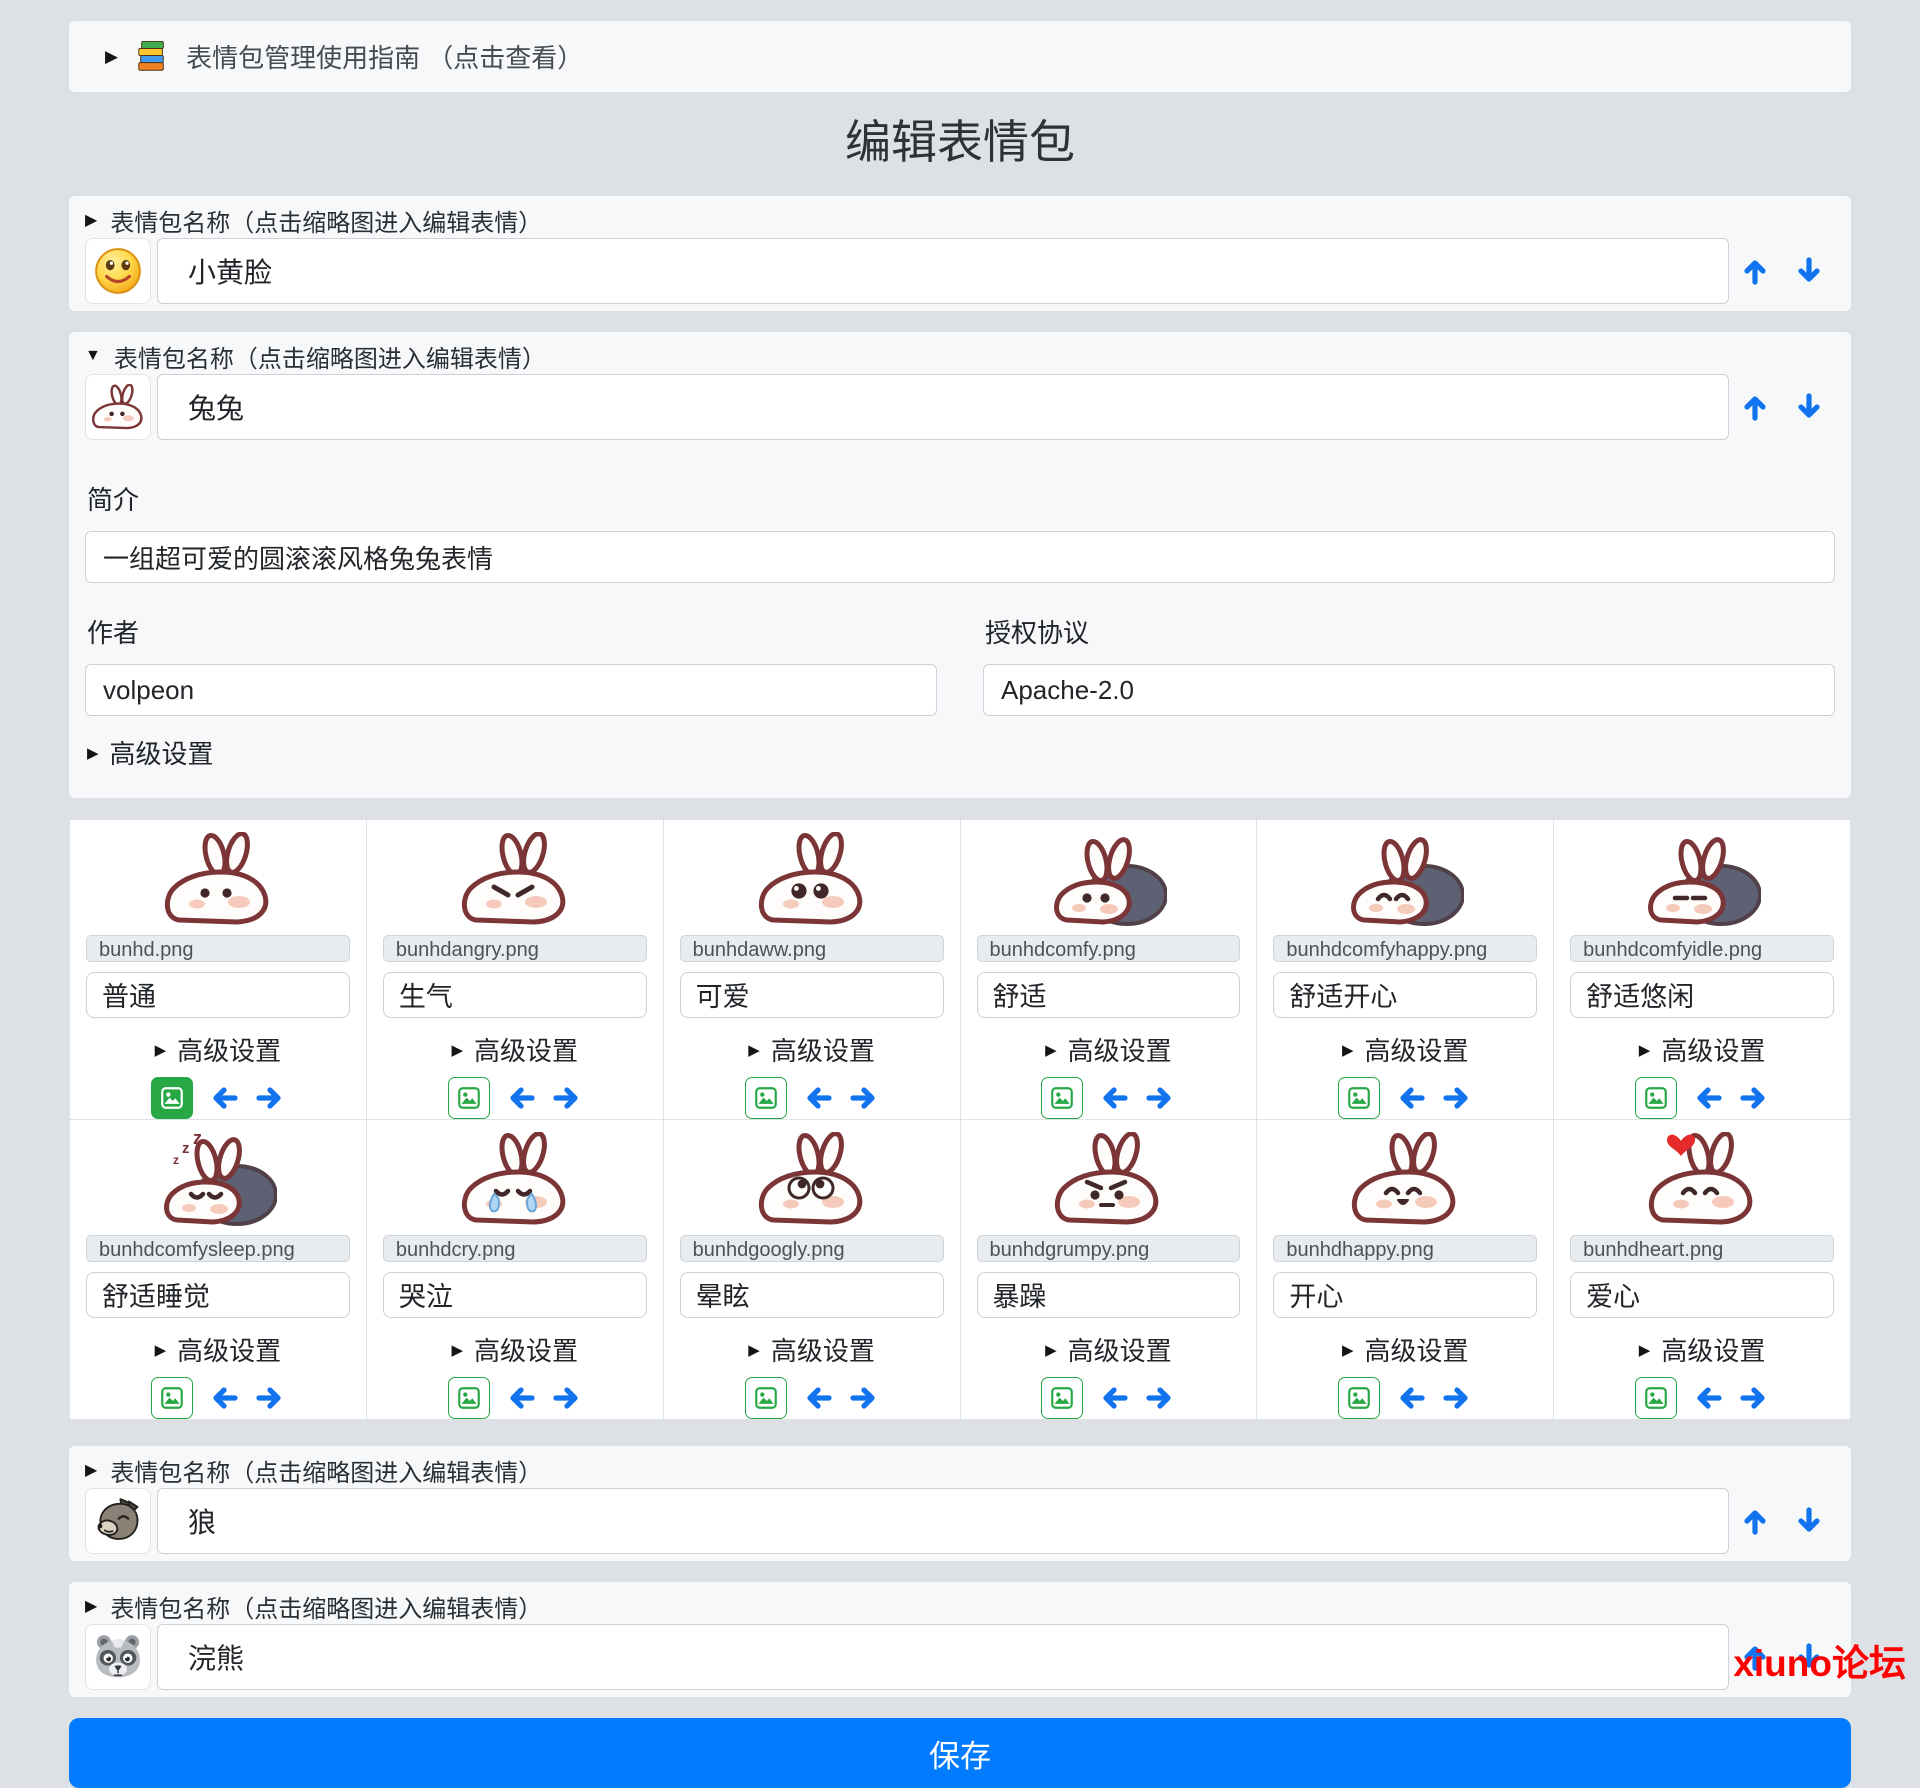 The image size is (1920, 1788). I want to click on pack-order-controls, so click(1782, 1521).